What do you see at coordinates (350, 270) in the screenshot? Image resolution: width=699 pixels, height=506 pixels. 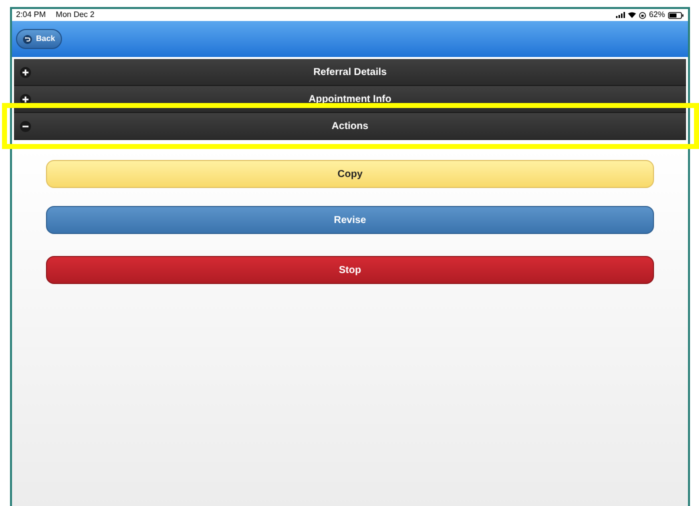 I see `action-button: Stop` at bounding box center [350, 270].